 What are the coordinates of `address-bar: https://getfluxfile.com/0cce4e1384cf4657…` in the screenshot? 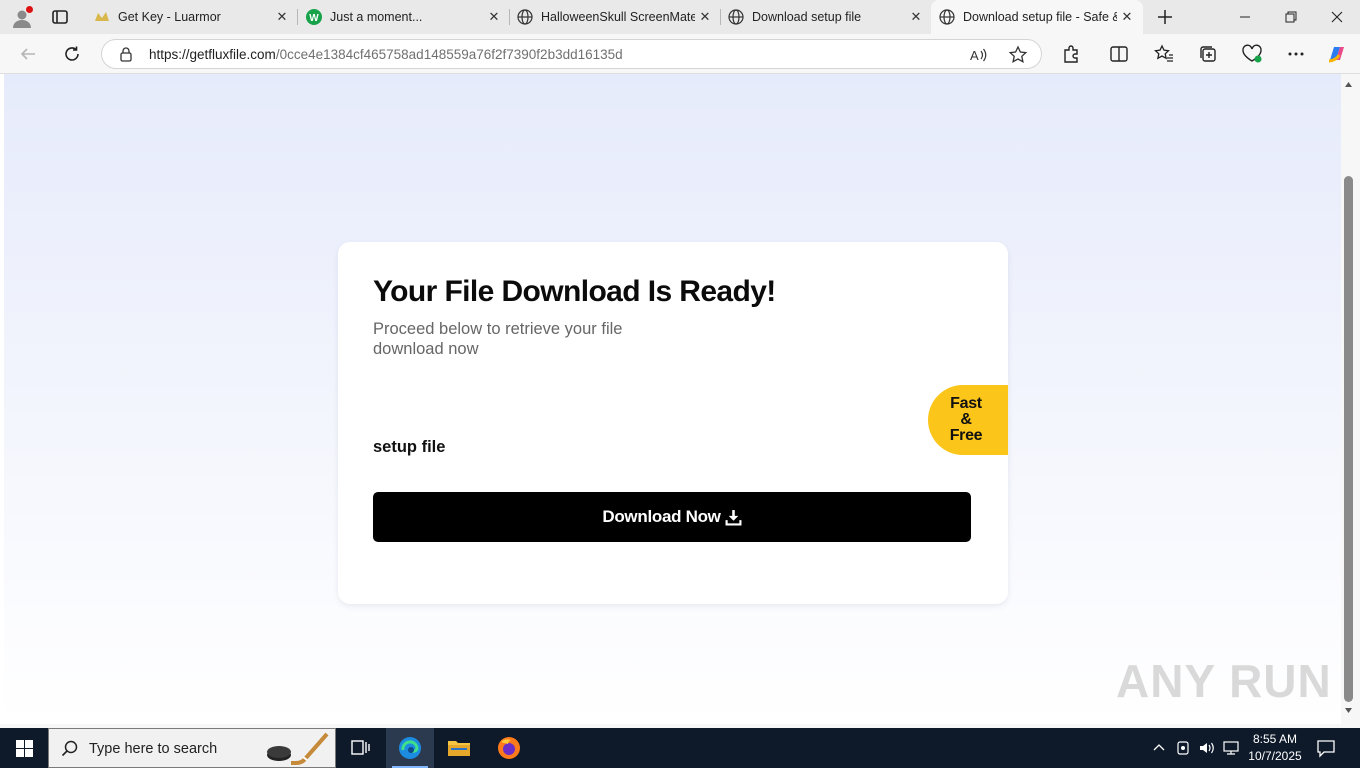 It's located at (571, 54).